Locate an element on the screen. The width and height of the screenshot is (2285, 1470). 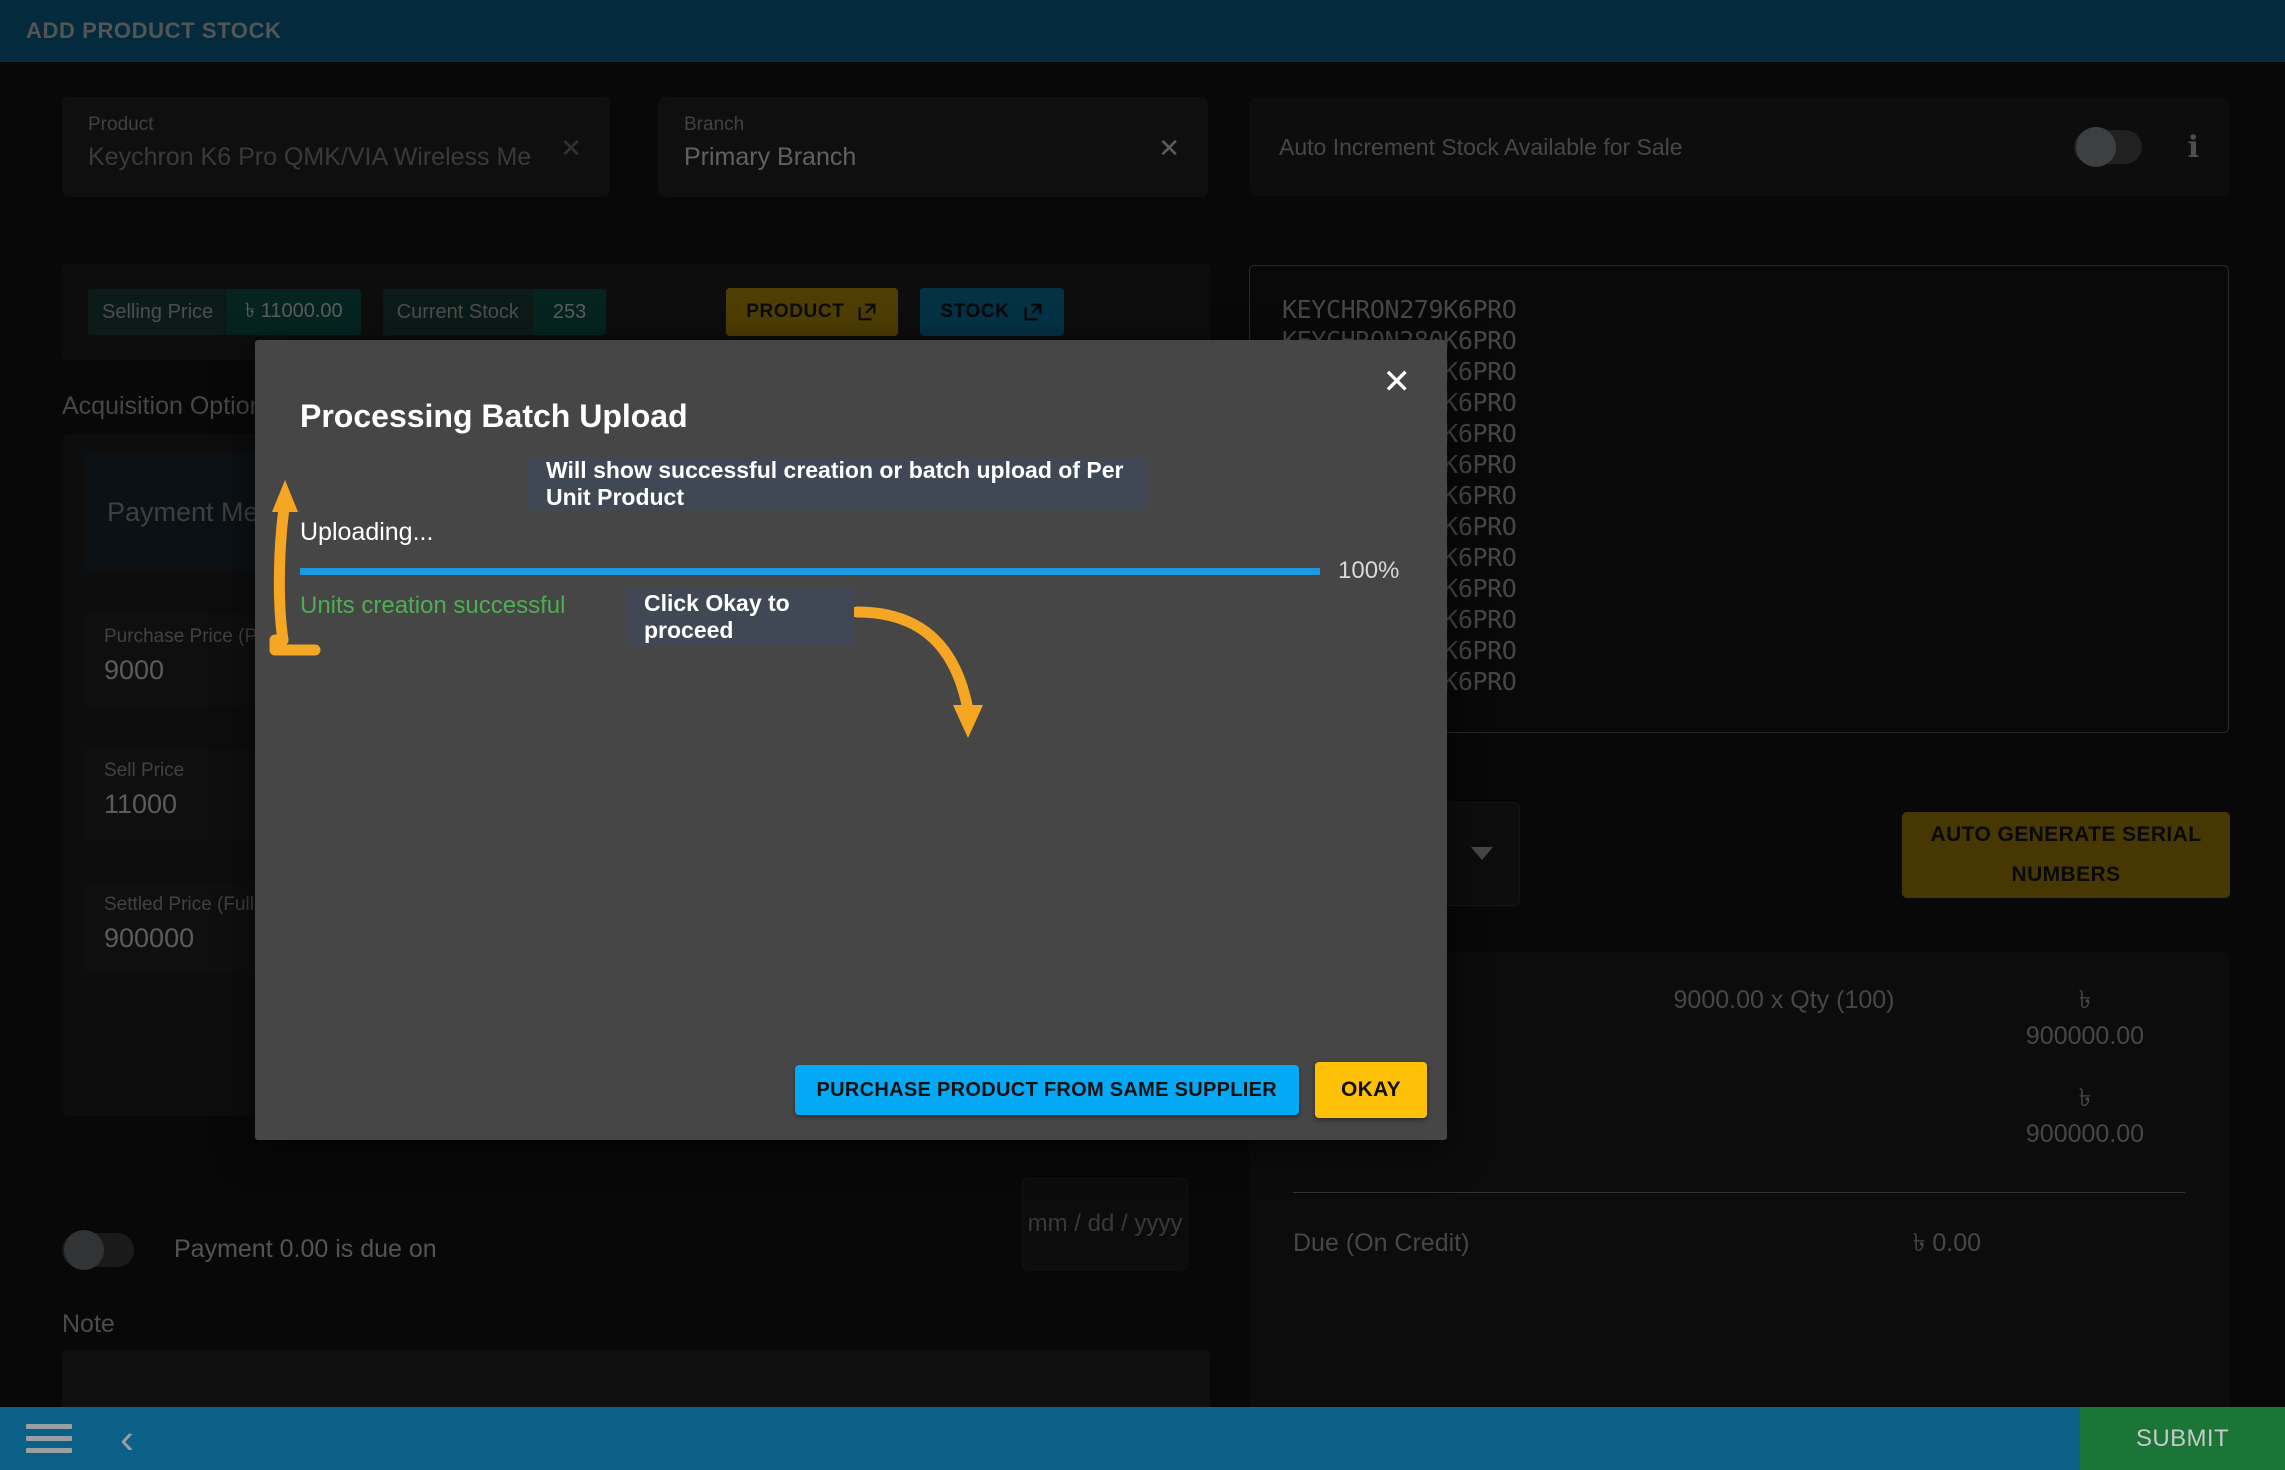
okay-button: OKAY is located at coordinates (1371, 1090).